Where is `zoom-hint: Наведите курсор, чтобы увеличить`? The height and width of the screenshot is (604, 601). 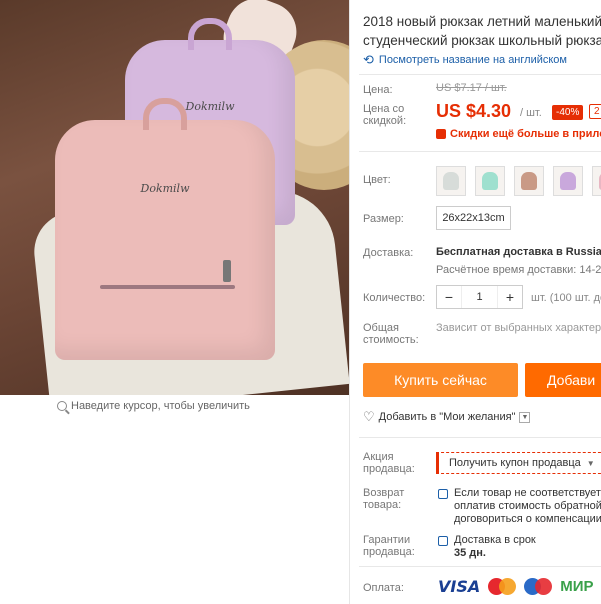
zoom-hint: Наведите курсор, чтобы увеличить is located at coordinates (153, 406).